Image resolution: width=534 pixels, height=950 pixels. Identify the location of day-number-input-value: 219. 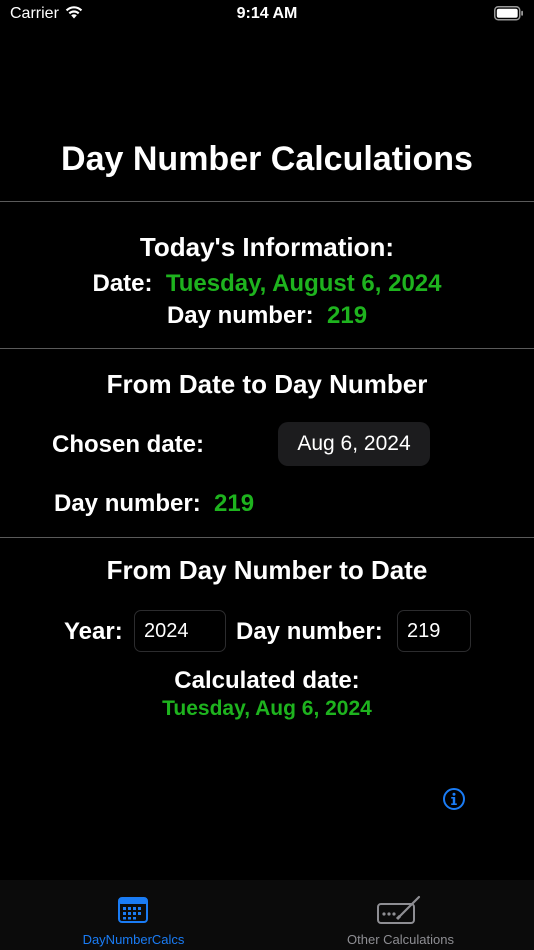
(424, 630).